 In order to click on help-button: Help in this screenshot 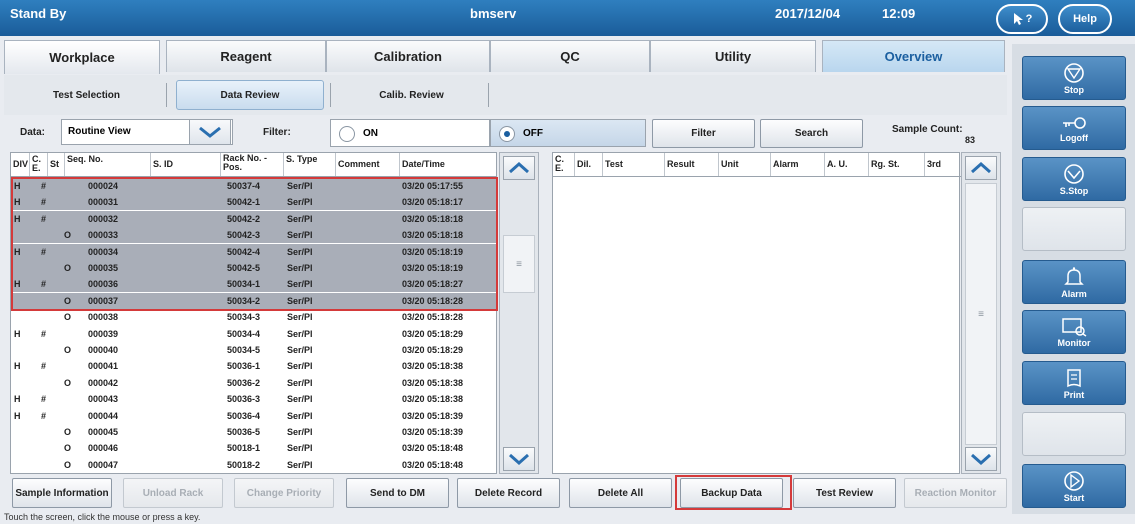, I will do `click(1085, 19)`.